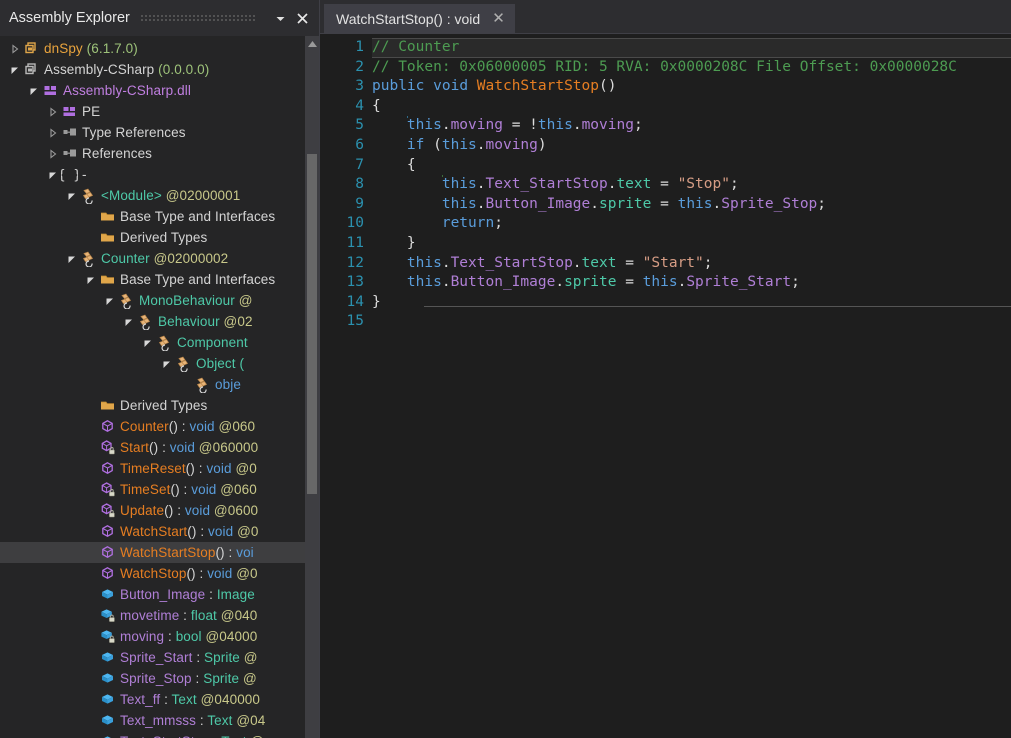  Describe the element at coordinates (152, 678) in the screenshot. I see `tree-item: Sprite_Stop : Sprite @` at that location.